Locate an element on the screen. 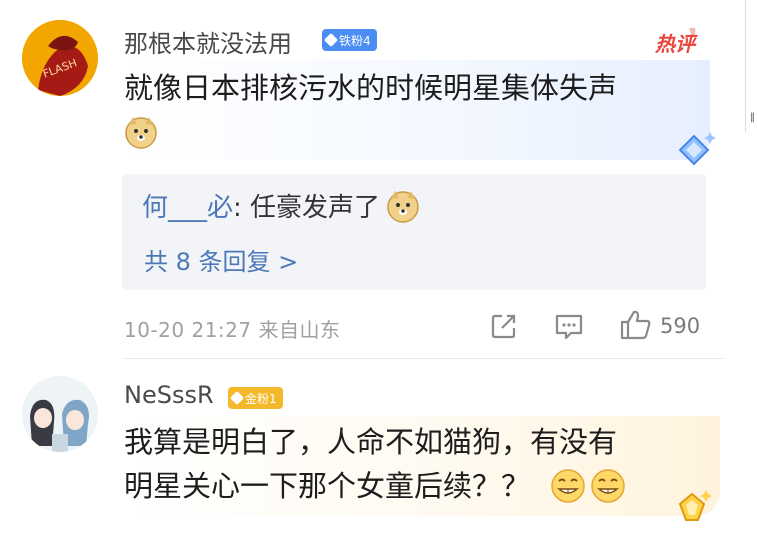 Image resolution: width=758 pixels, height=536 pixels. like-icon is located at coordinates (636, 325).